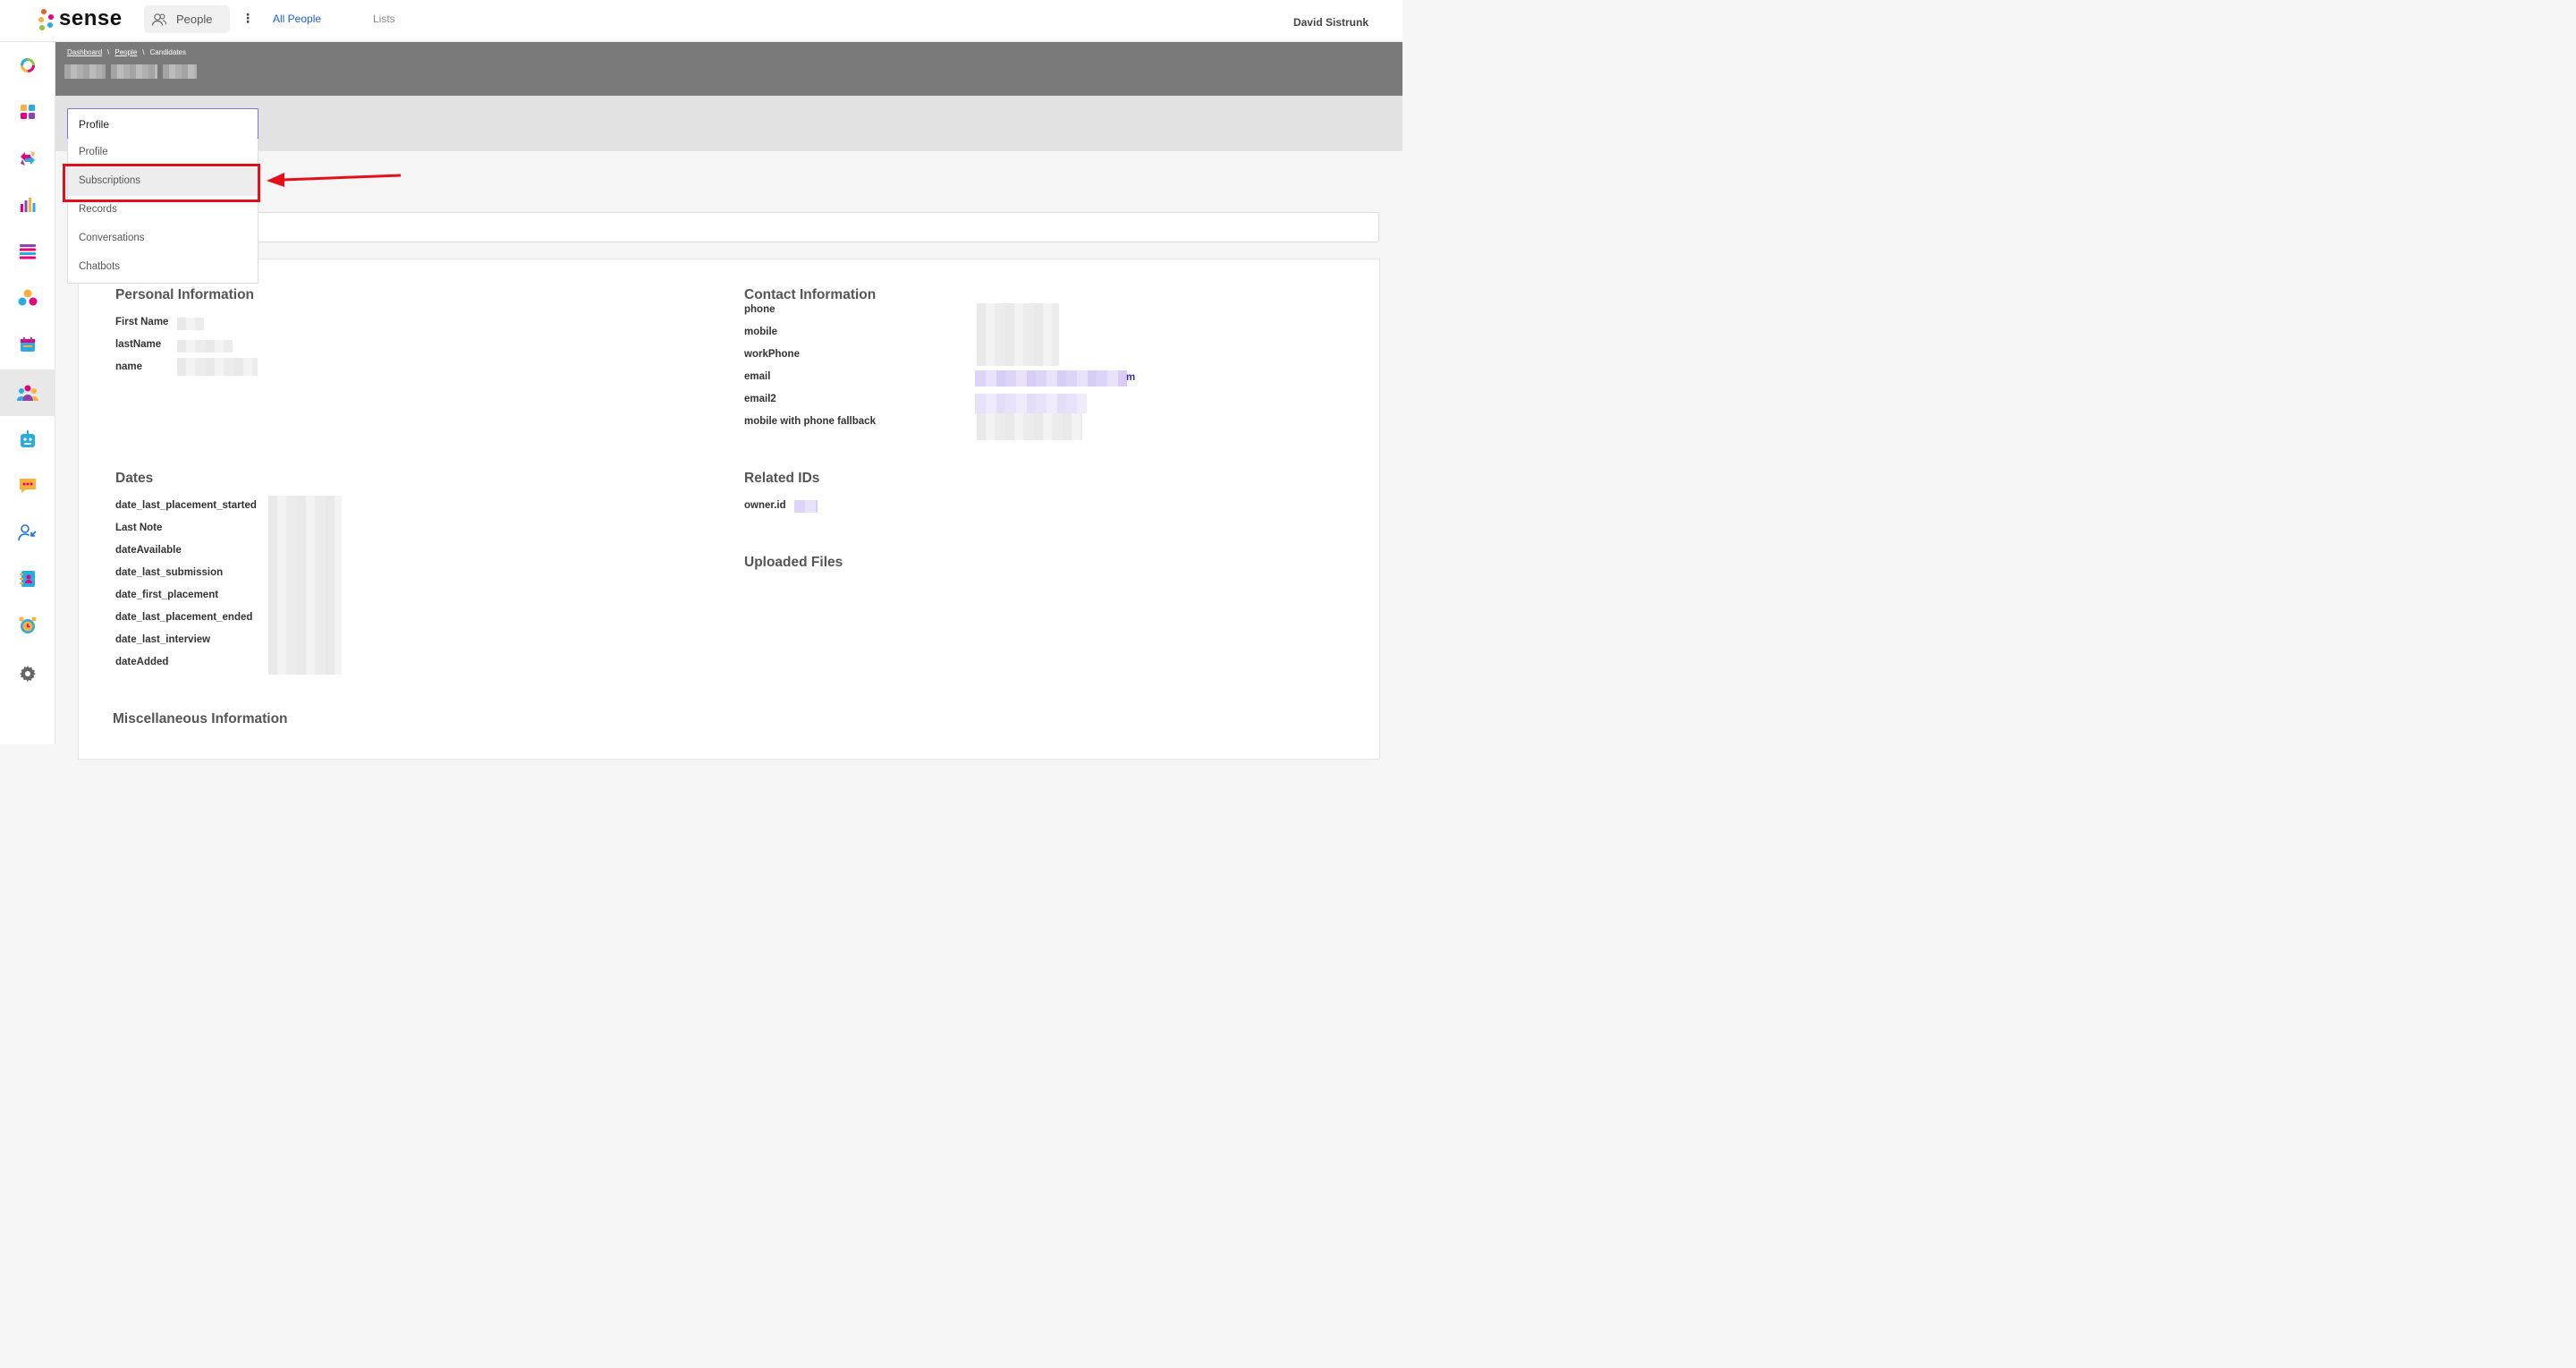  What do you see at coordinates (190, 324) in the screenshot?
I see `value-first-name-redacted` at bounding box center [190, 324].